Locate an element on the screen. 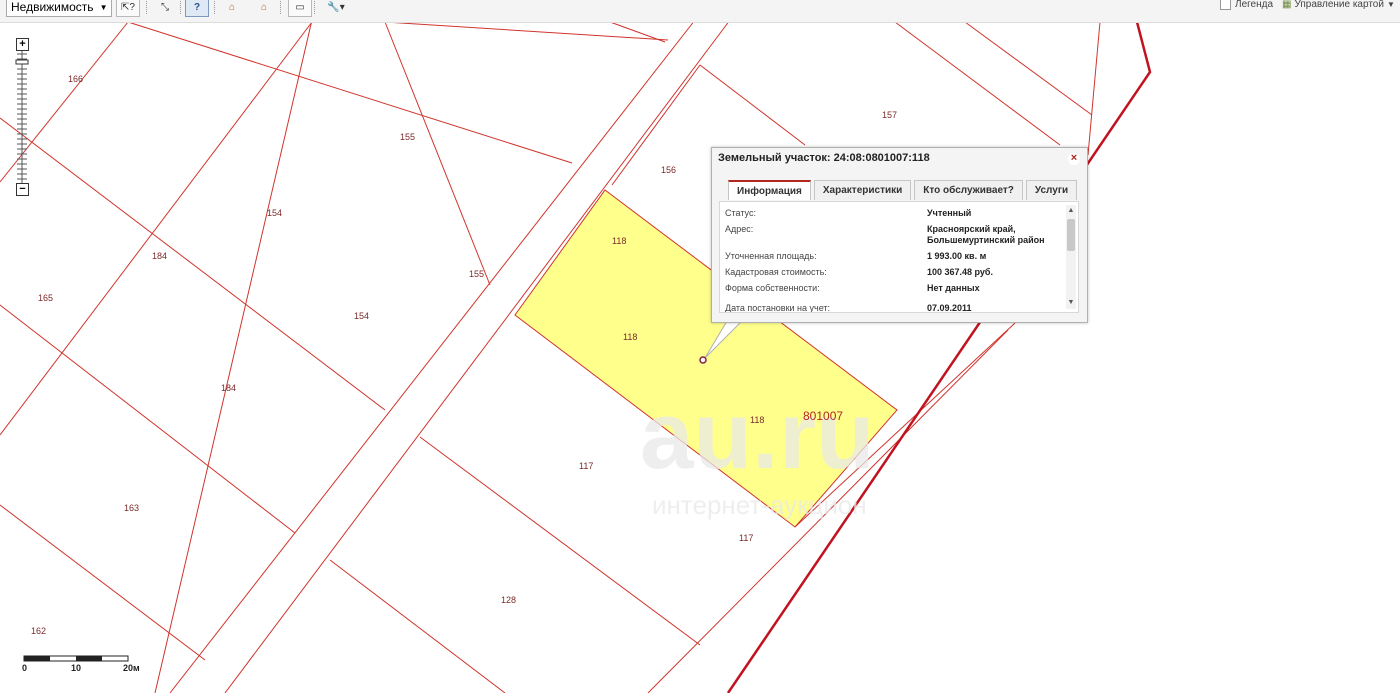  layer-select: Недвижимость ▼ is located at coordinates (59, 8).